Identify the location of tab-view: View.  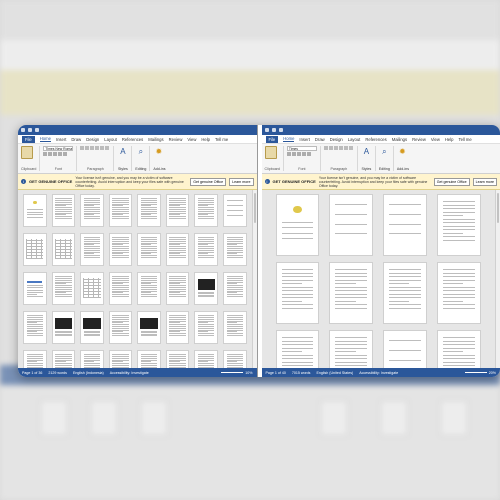
(191, 139).